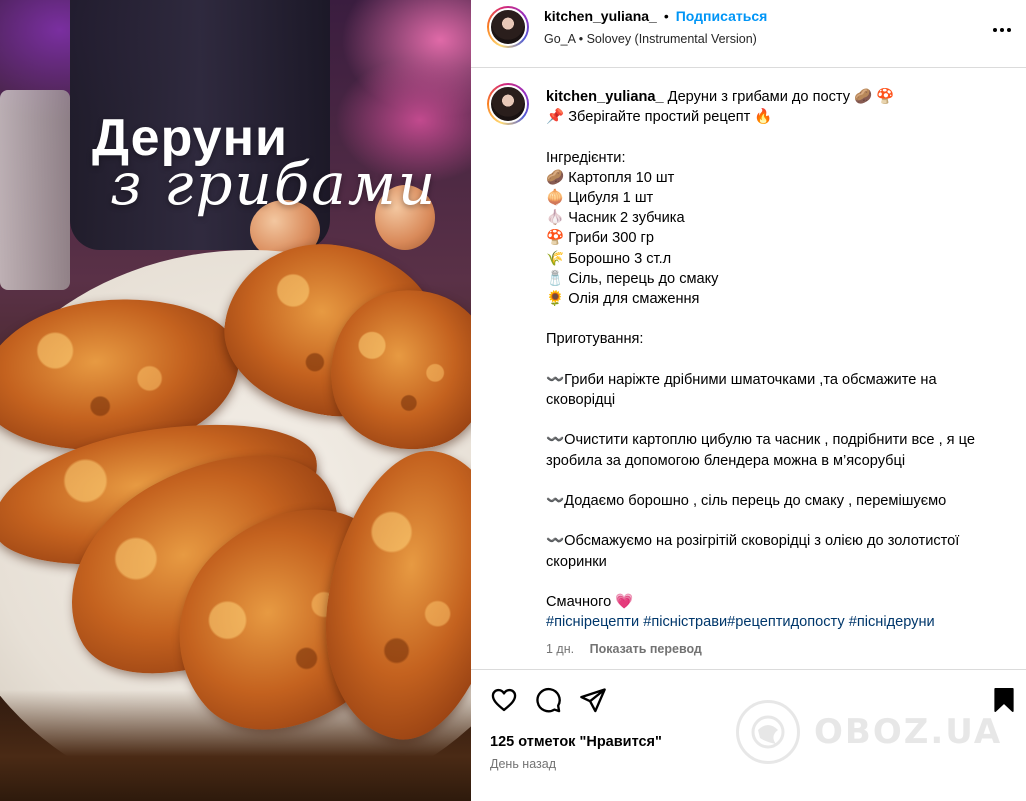 The width and height of the screenshot is (1026, 801). Describe the element at coordinates (504, 700) in the screenshot. I see `heart-icon` at that location.